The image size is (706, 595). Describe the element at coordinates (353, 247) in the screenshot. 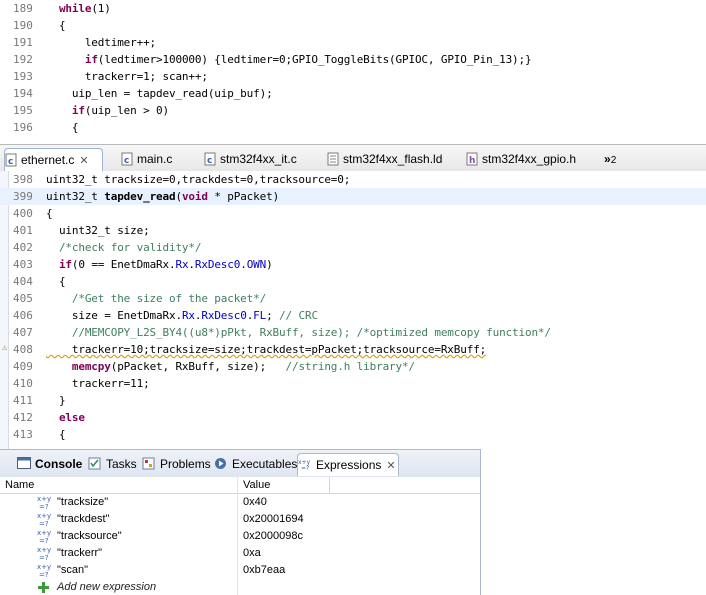

I see `code-line: 402 /*check for validity*/` at that location.